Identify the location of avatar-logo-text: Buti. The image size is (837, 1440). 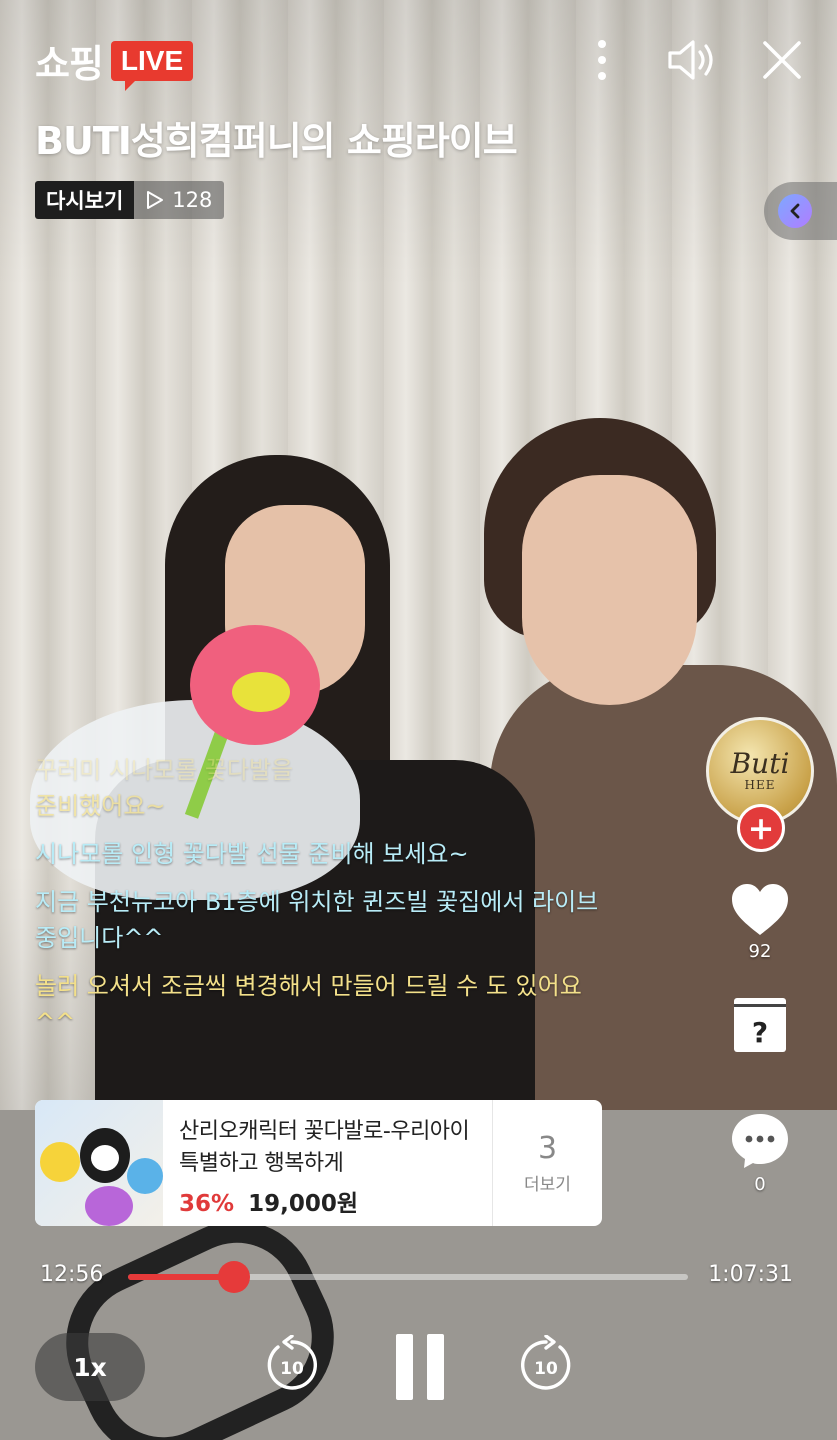
(760, 763).